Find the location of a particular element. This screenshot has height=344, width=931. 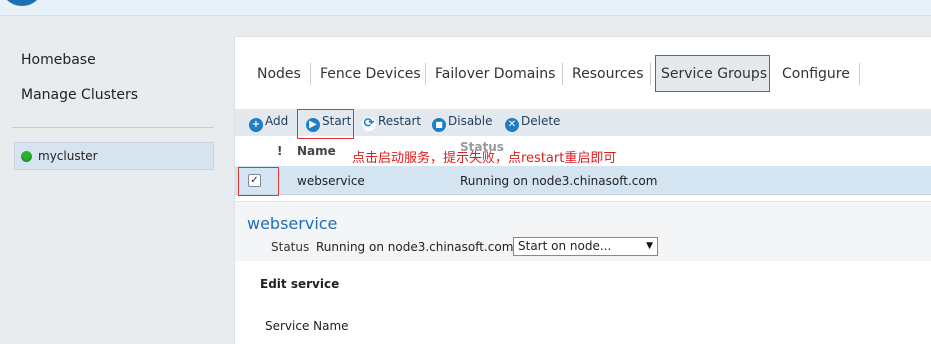

service-title: webservice is located at coordinates (292, 223).